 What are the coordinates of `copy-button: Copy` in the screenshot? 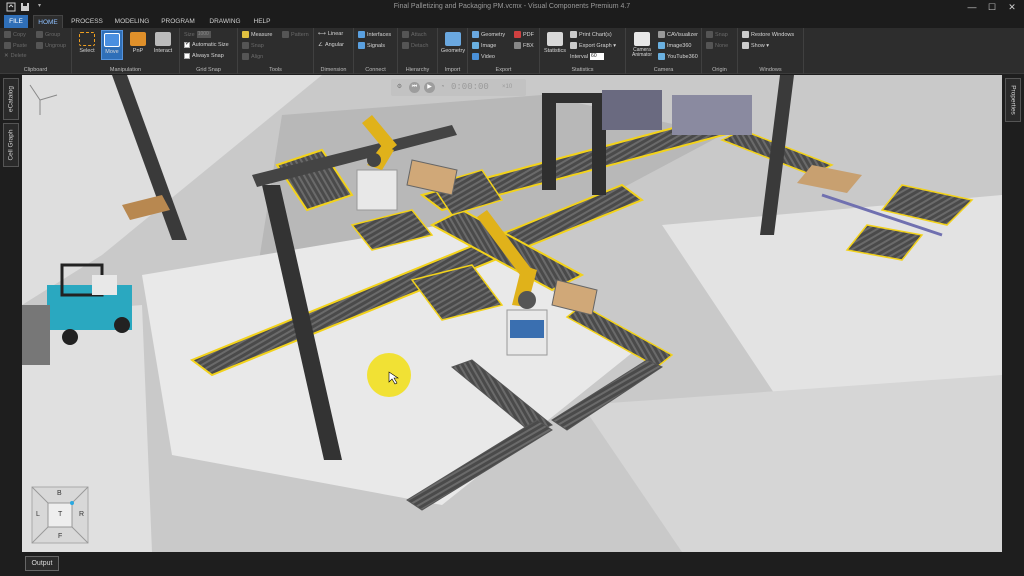 It's located at (15, 34).